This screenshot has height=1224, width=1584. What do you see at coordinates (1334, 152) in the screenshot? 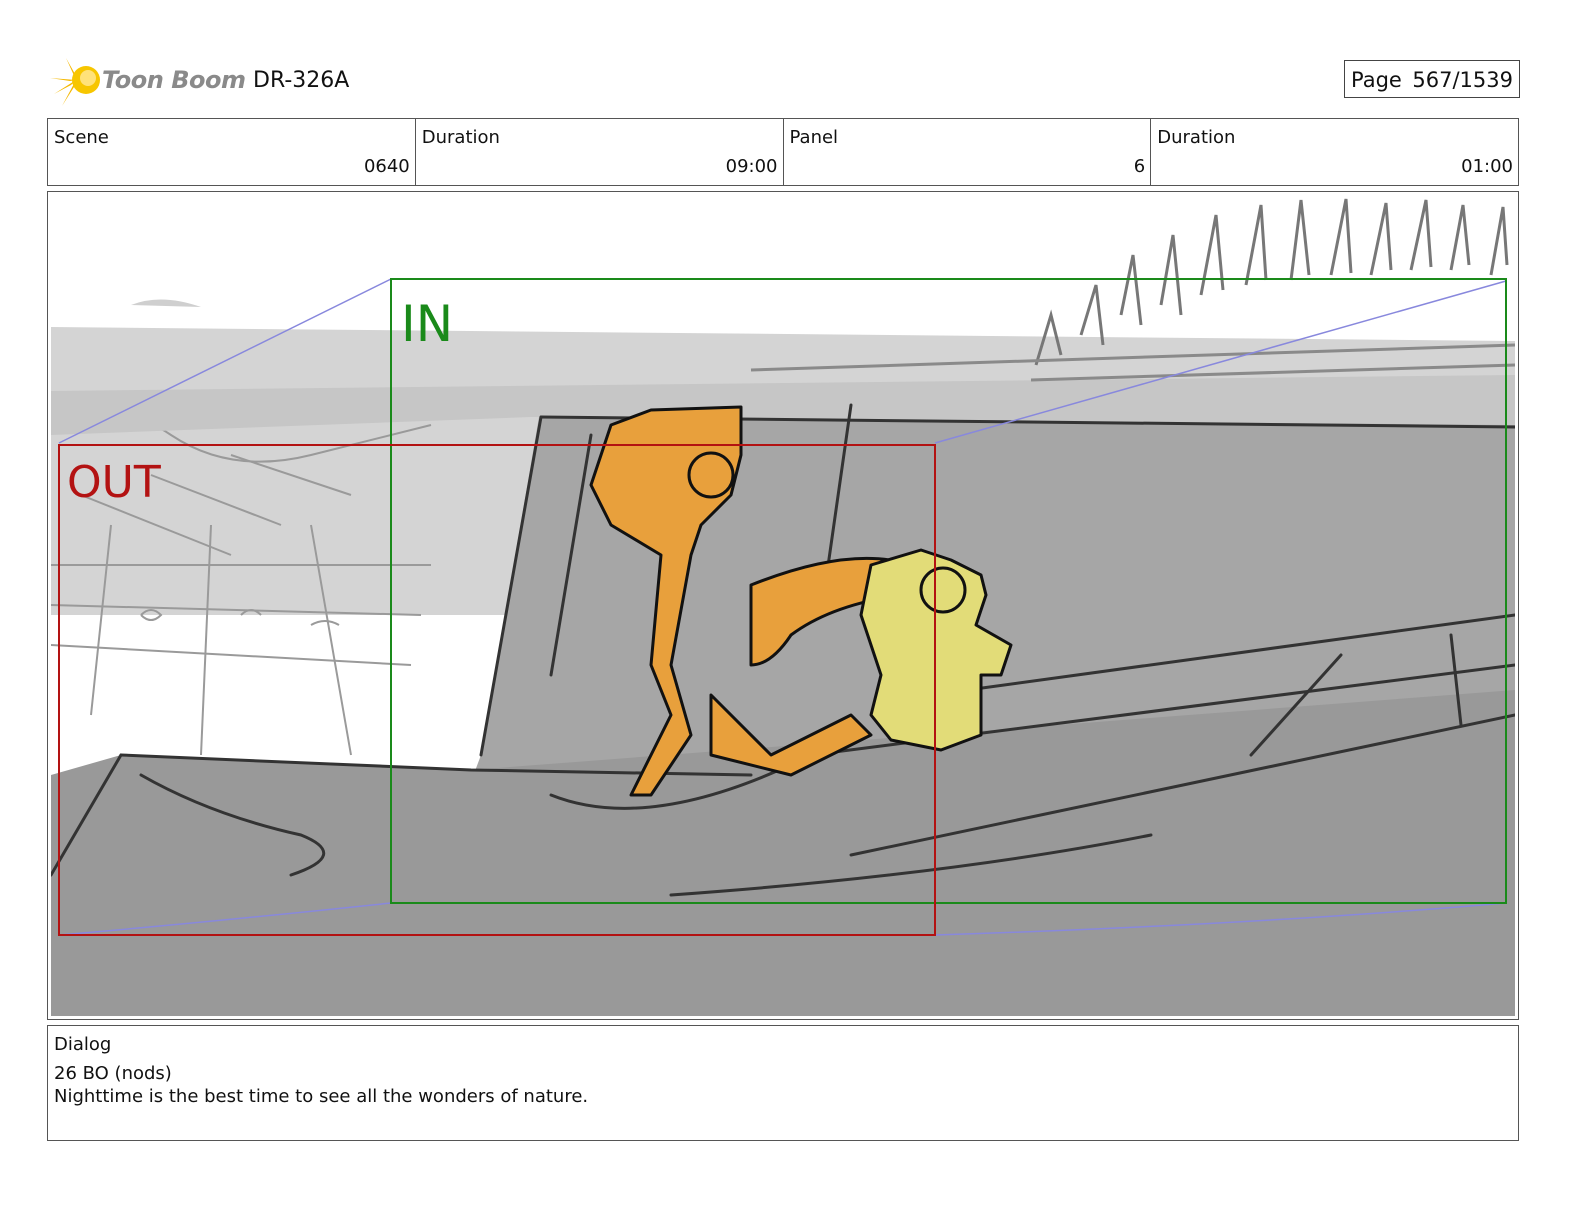
I see `panel-duration-cell: Duration 01:00` at bounding box center [1334, 152].